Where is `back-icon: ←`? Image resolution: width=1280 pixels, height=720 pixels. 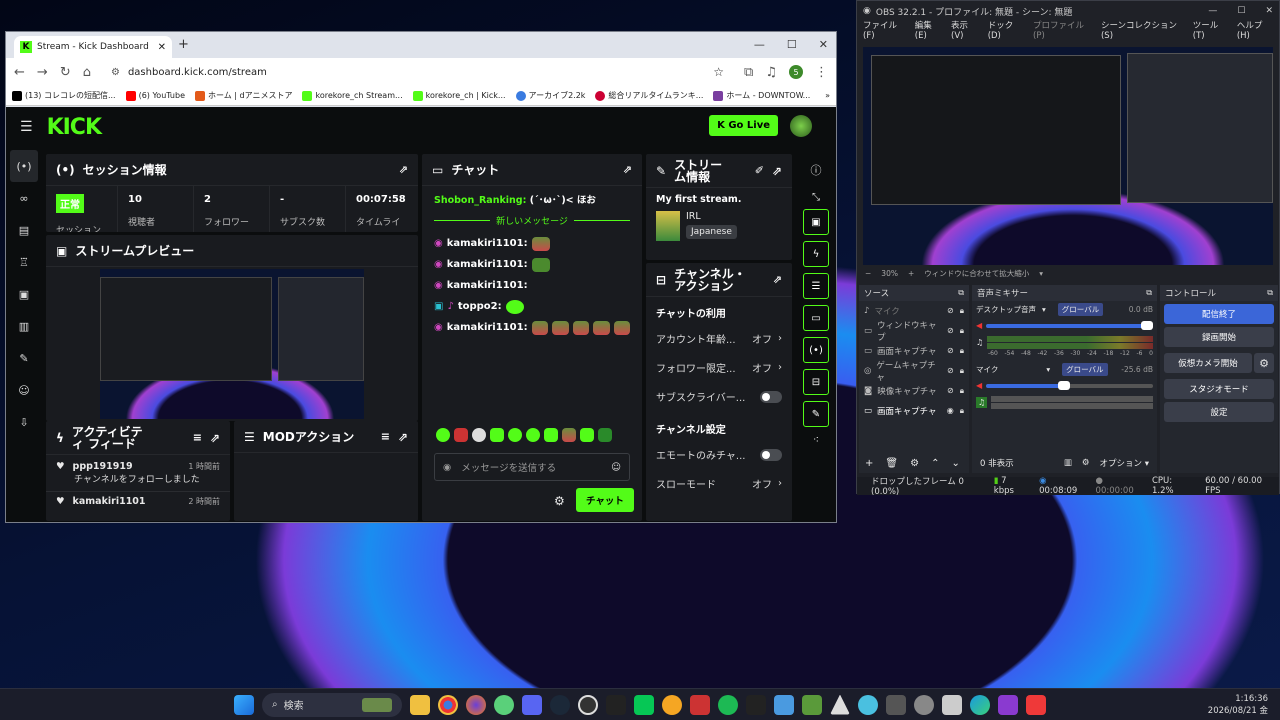
back-icon: ← is located at coordinates (19, 72).